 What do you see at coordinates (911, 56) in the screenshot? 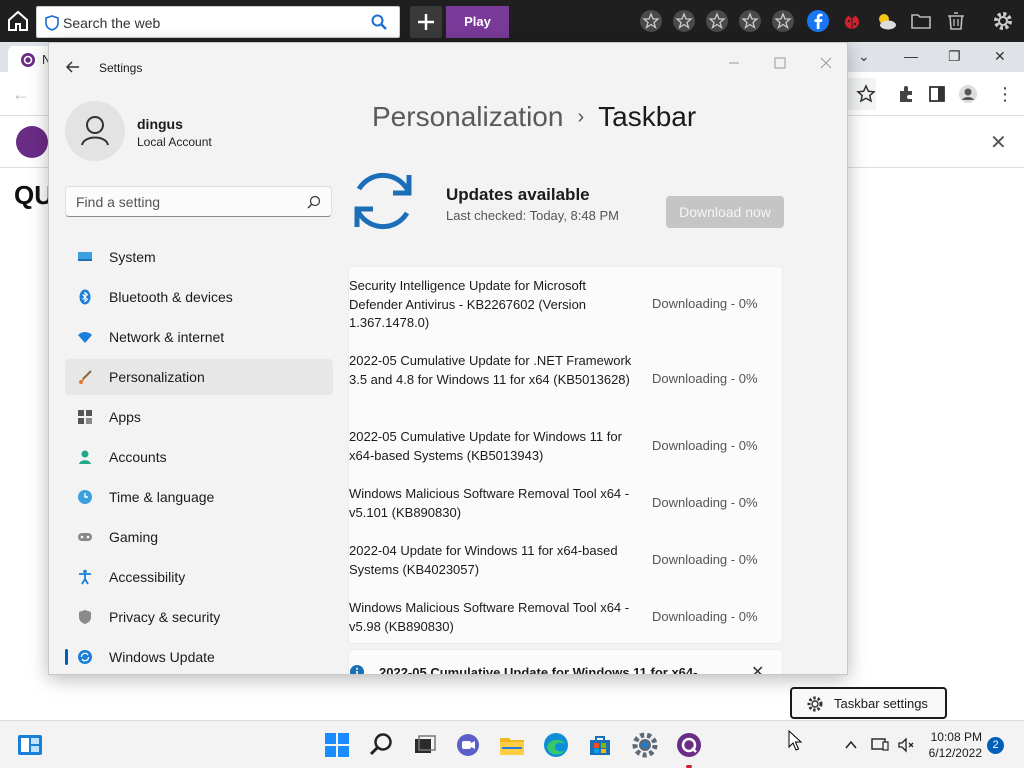
I see `minimize-icon: —` at bounding box center [911, 56].